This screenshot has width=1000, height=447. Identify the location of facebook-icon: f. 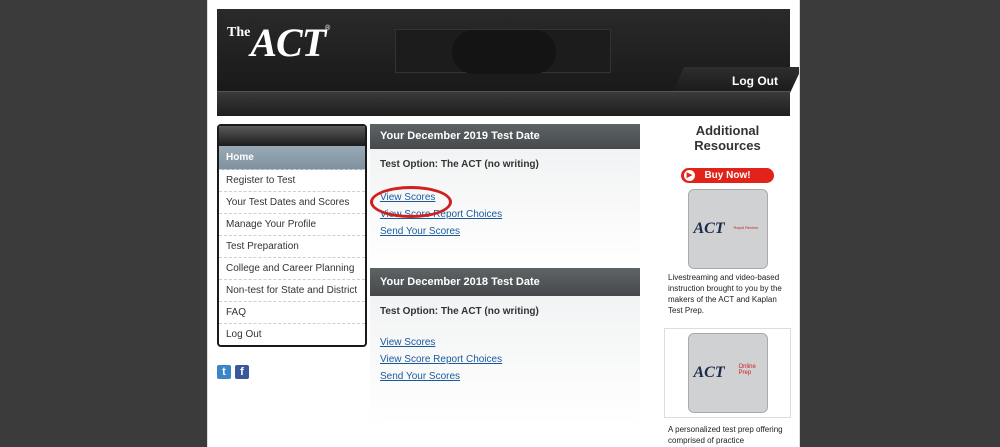
(242, 372).